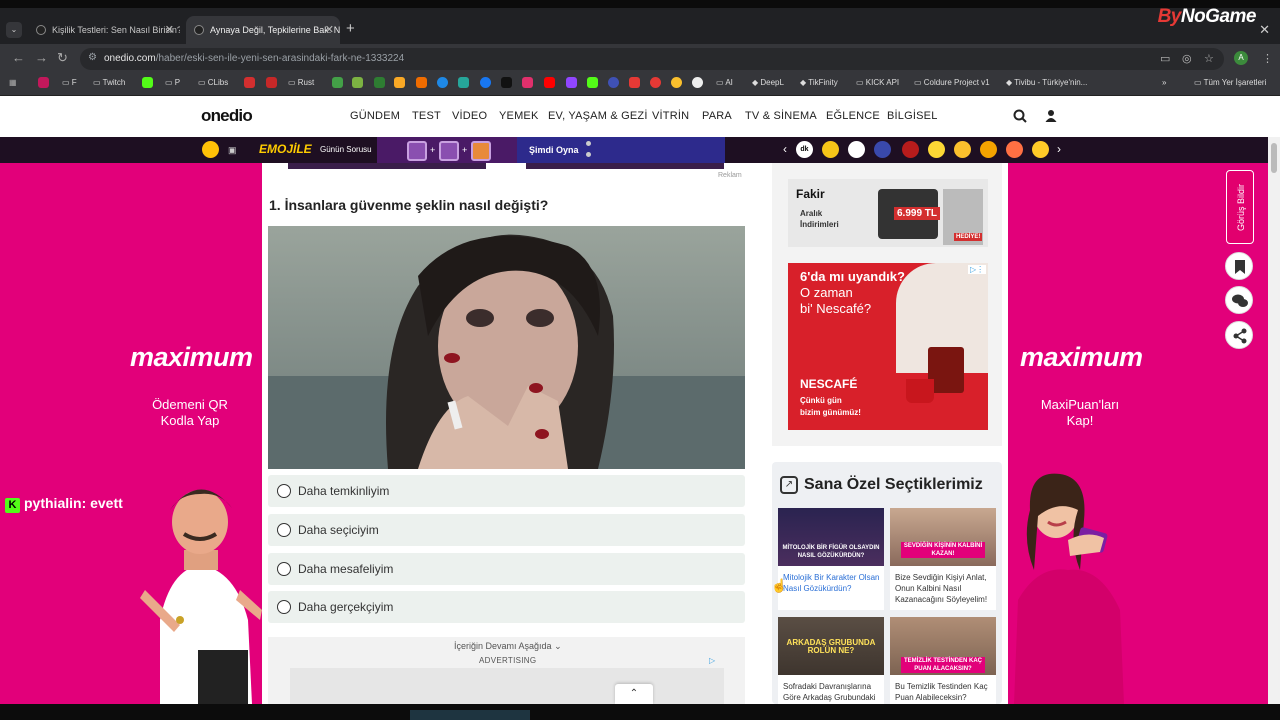  What do you see at coordinates (1059, 149) in the screenshot?
I see `strip-next-icon: ›` at bounding box center [1059, 149].